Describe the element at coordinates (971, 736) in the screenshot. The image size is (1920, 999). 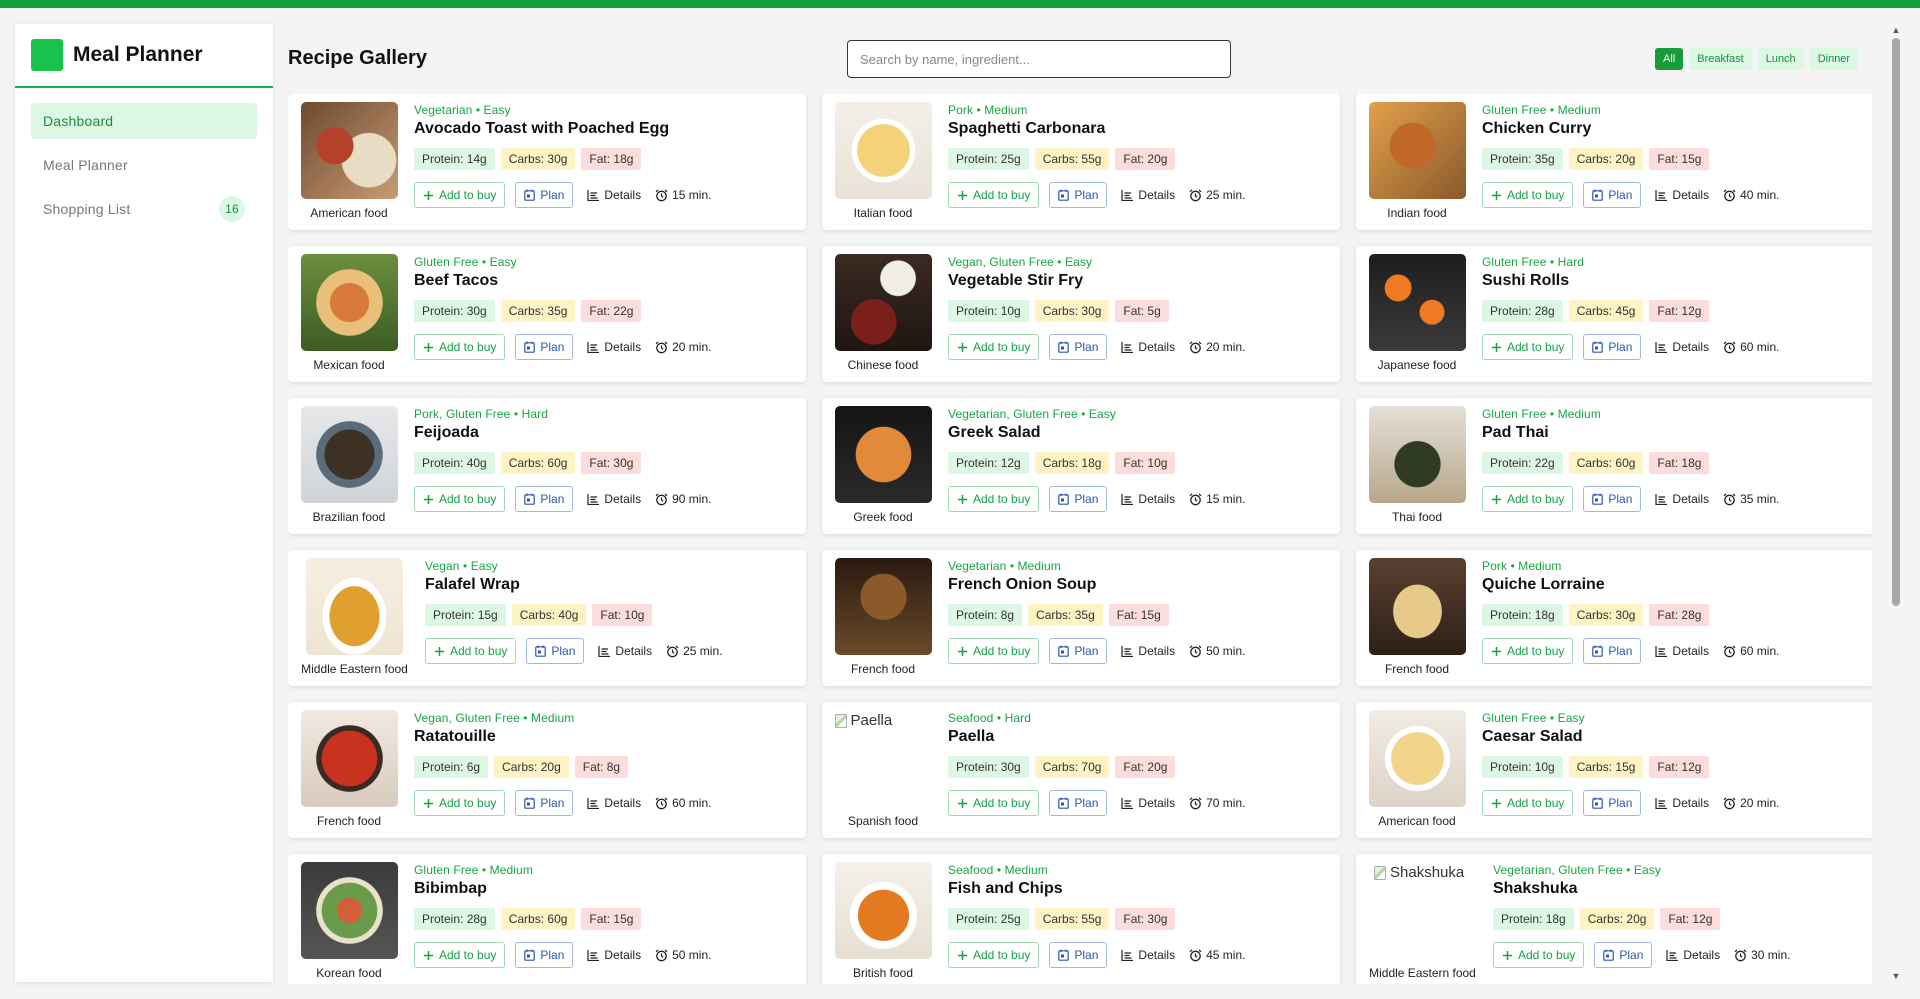
I see `recipe-name: Paella` at that location.